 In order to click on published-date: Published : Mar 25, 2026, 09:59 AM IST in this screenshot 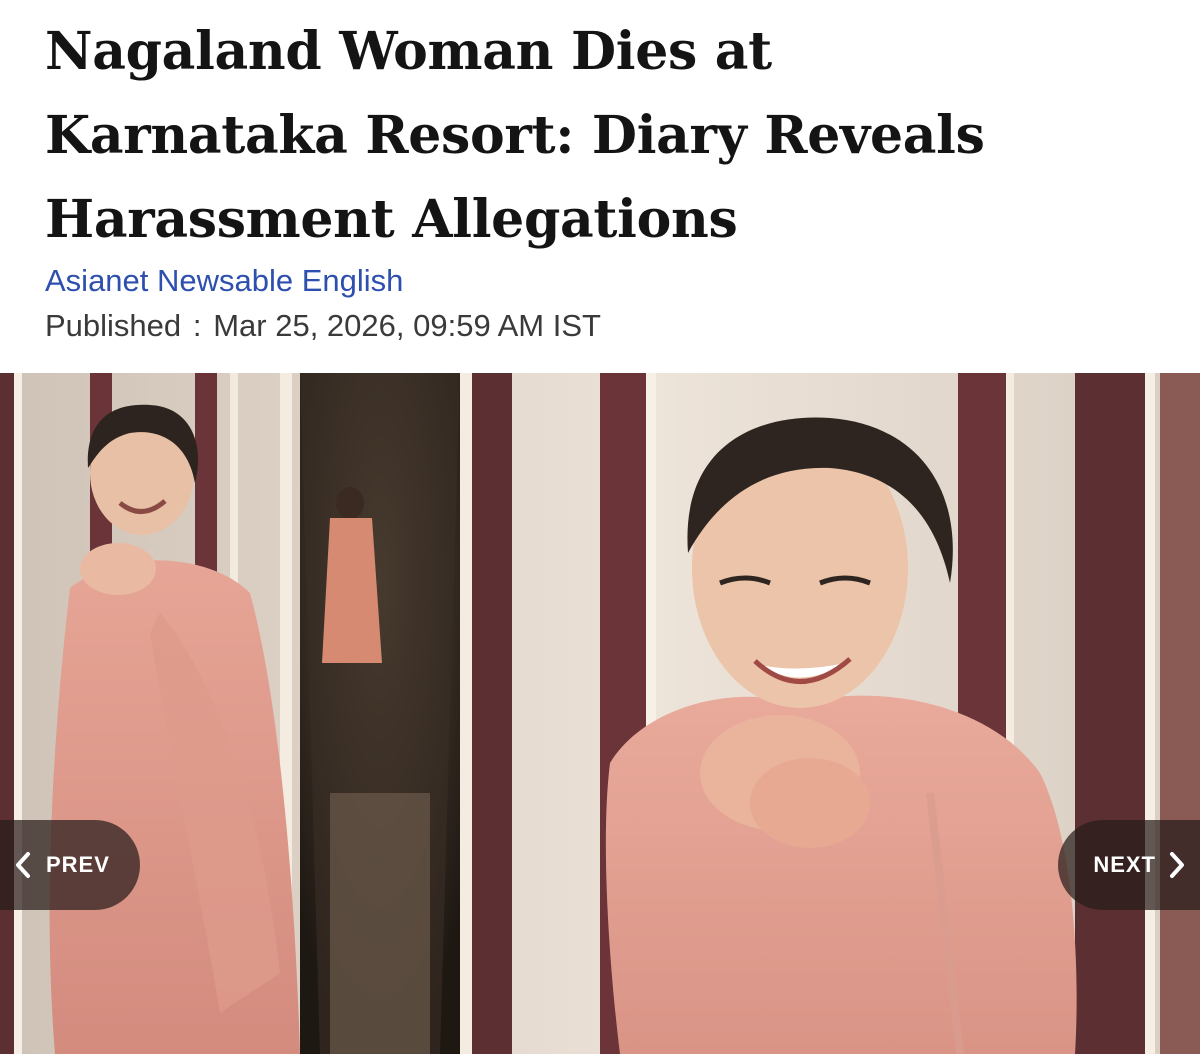, I will do `click(323, 326)`.